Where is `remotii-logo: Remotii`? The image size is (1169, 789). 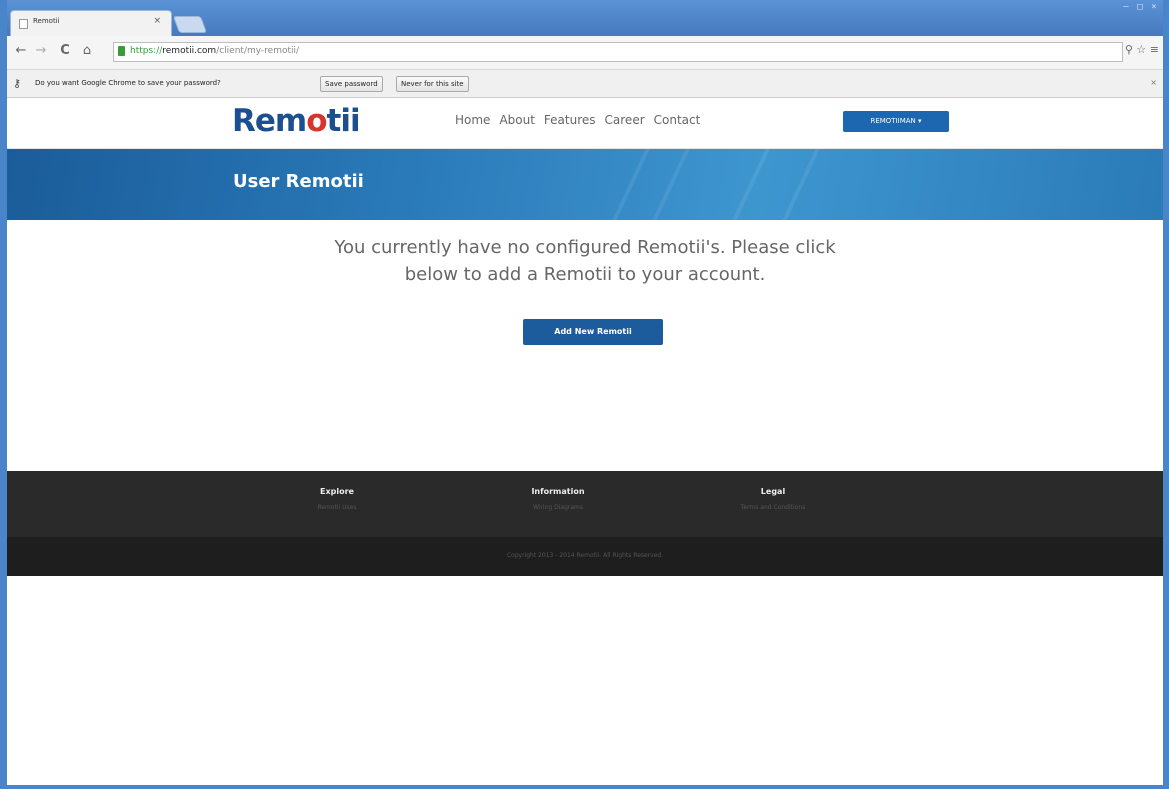 remotii-logo: Remotii is located at coordinates (296, 121).